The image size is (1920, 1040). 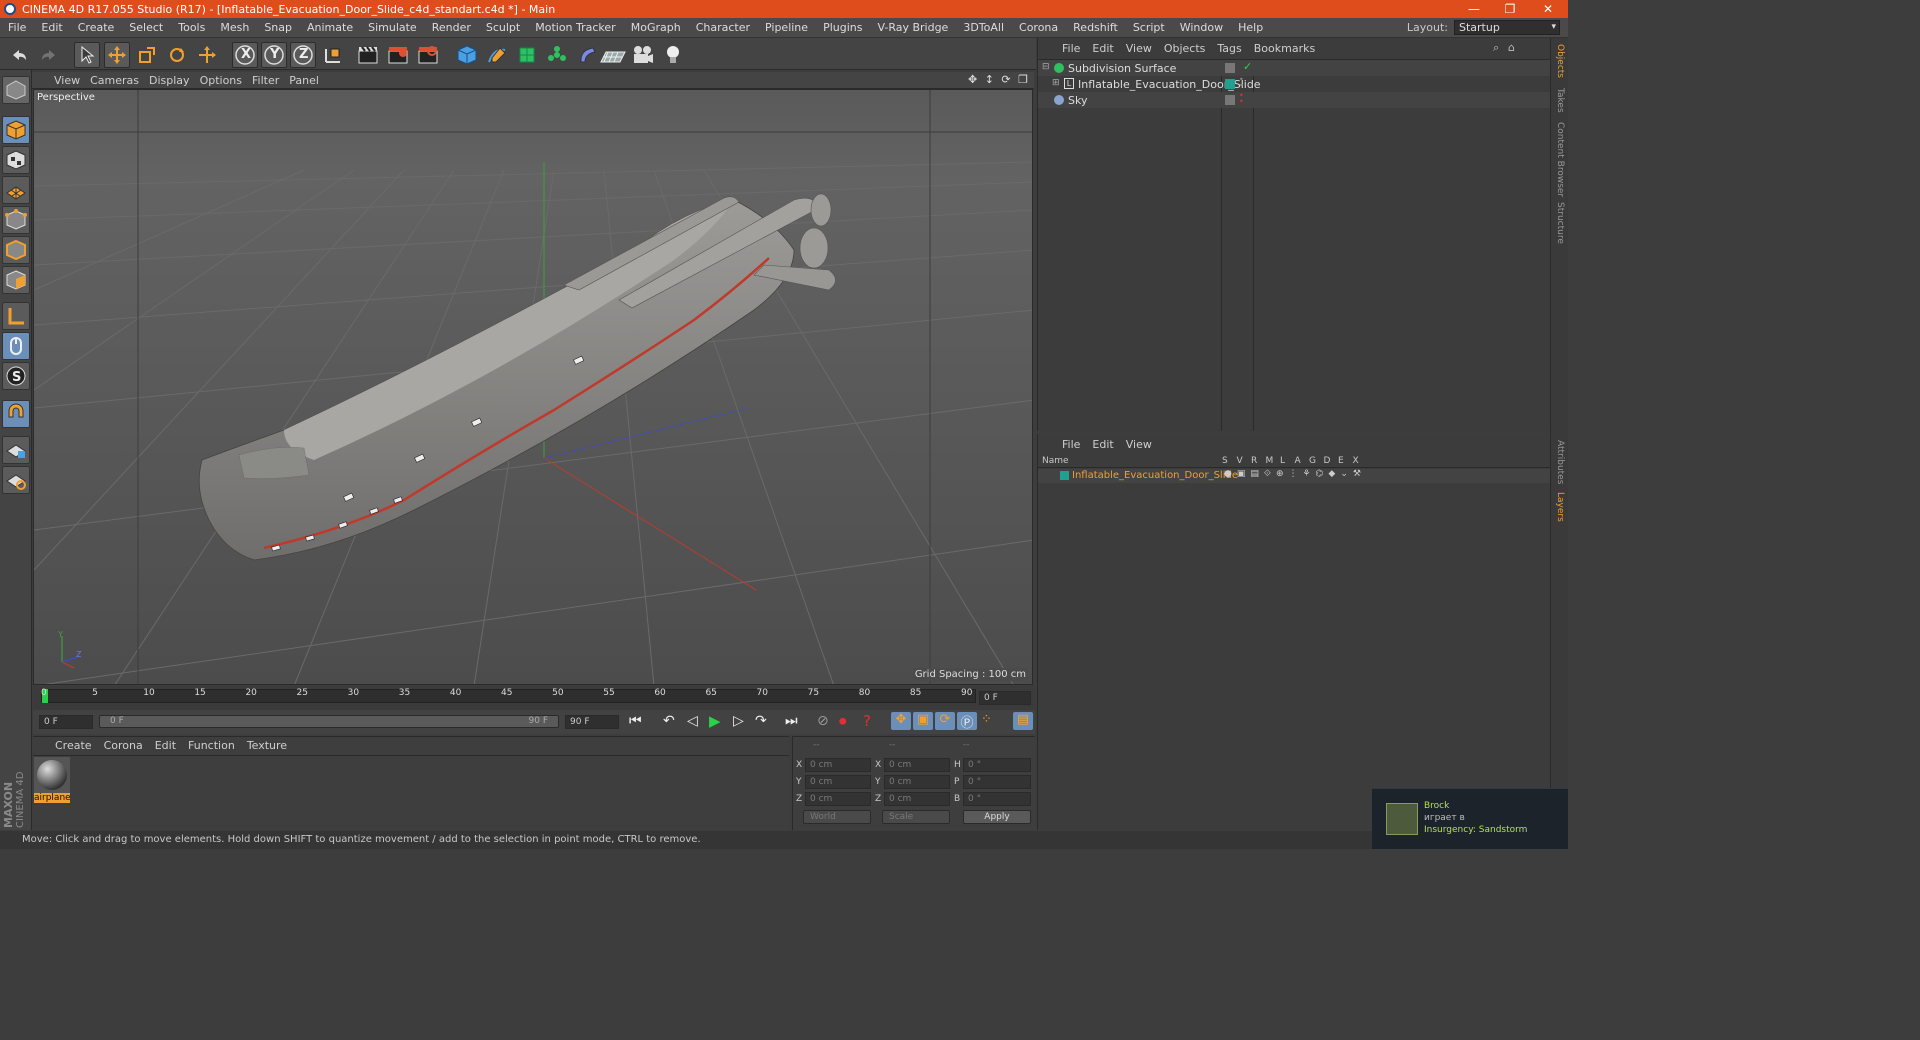 I want to click on redo-button, so click(x=49, y=55).